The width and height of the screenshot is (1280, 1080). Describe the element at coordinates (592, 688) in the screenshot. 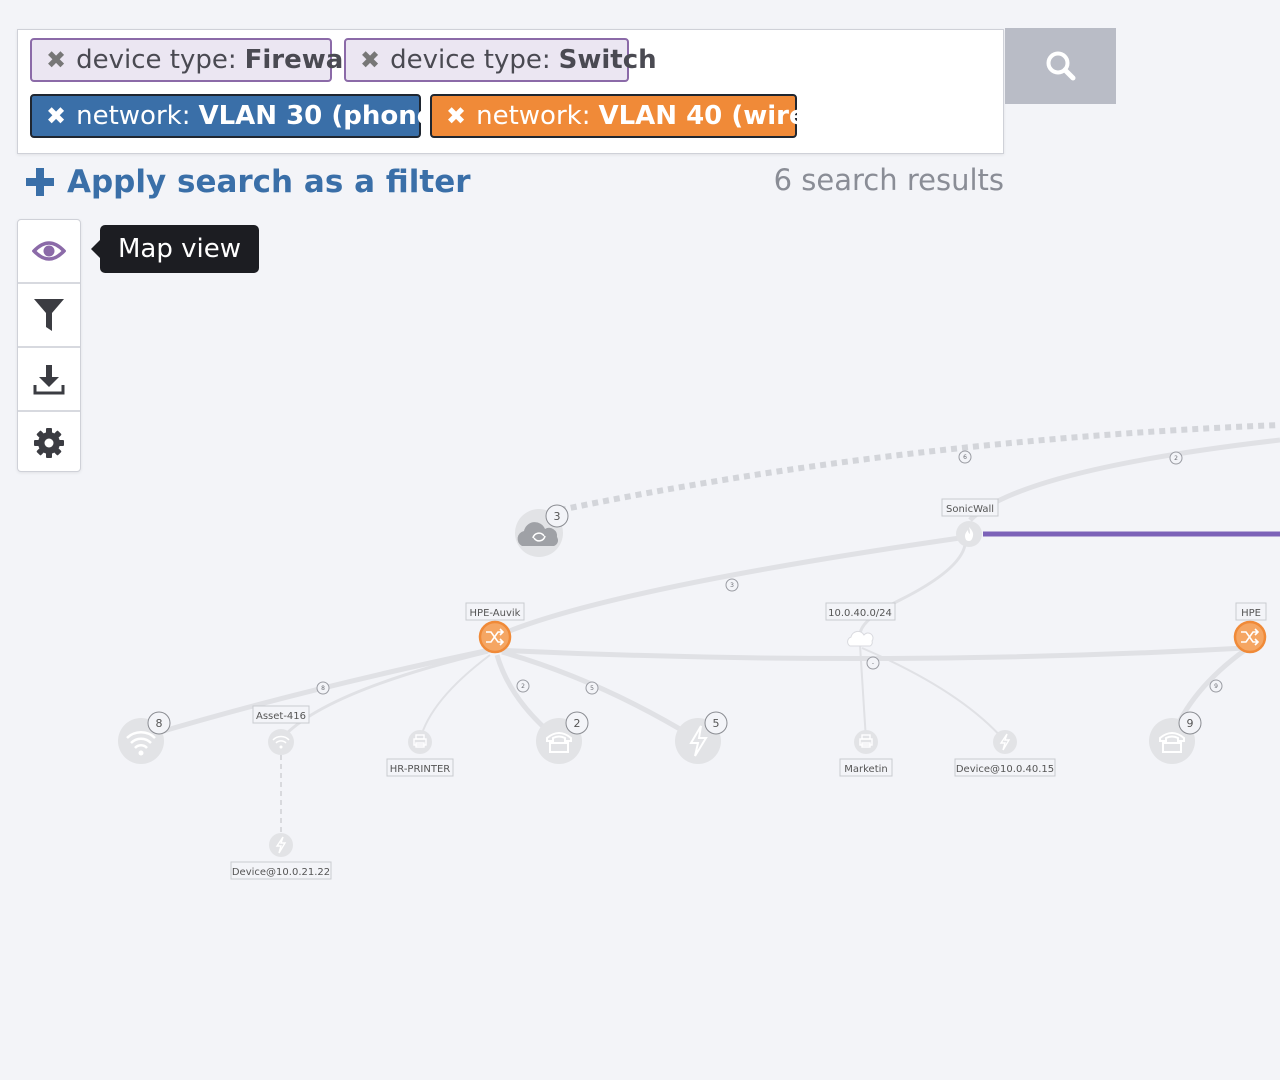

I see `link-count: 5` at that location.